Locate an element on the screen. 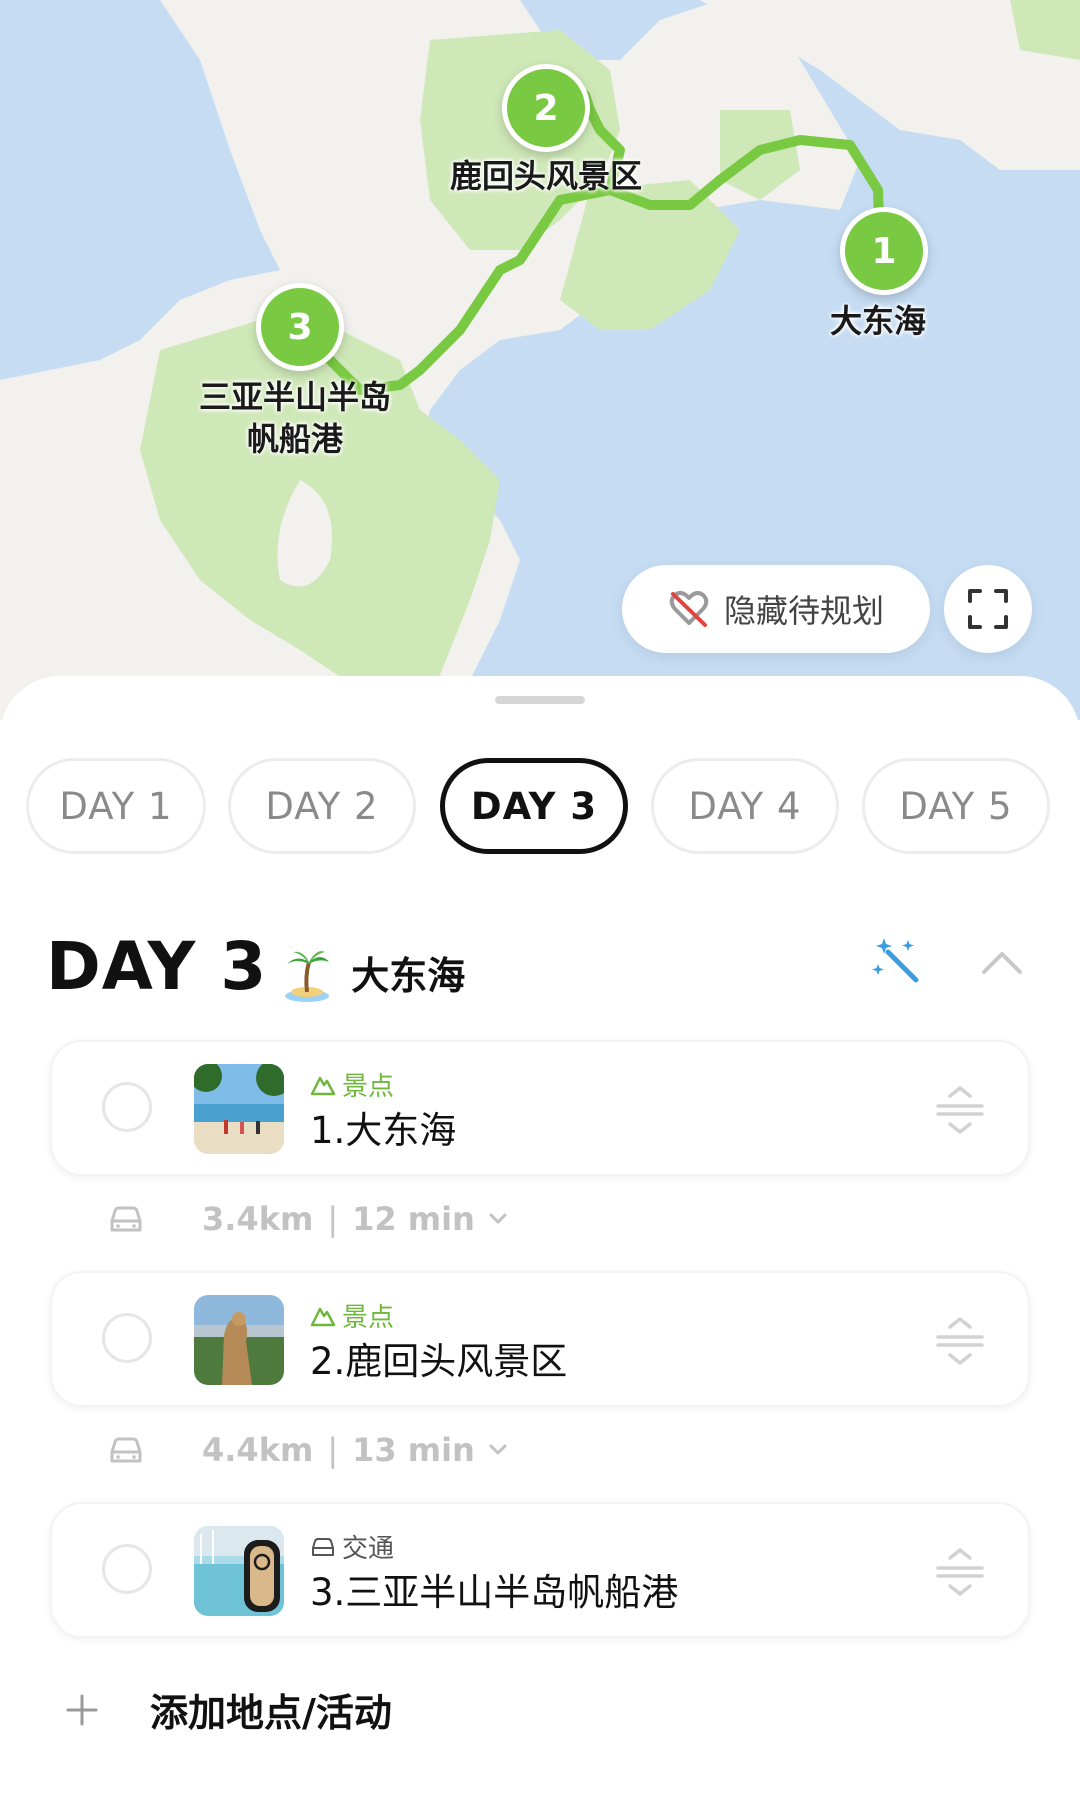  day-tabs: DAY 1 DAY 2 DAY 3 DAY 4 DAY 5 is located at coordinates (540, 808).